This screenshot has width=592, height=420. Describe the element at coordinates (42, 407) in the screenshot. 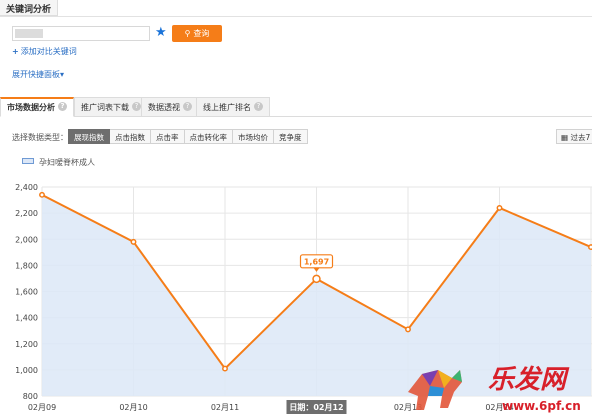

I see `x-tick-label: 02月09` at that location.